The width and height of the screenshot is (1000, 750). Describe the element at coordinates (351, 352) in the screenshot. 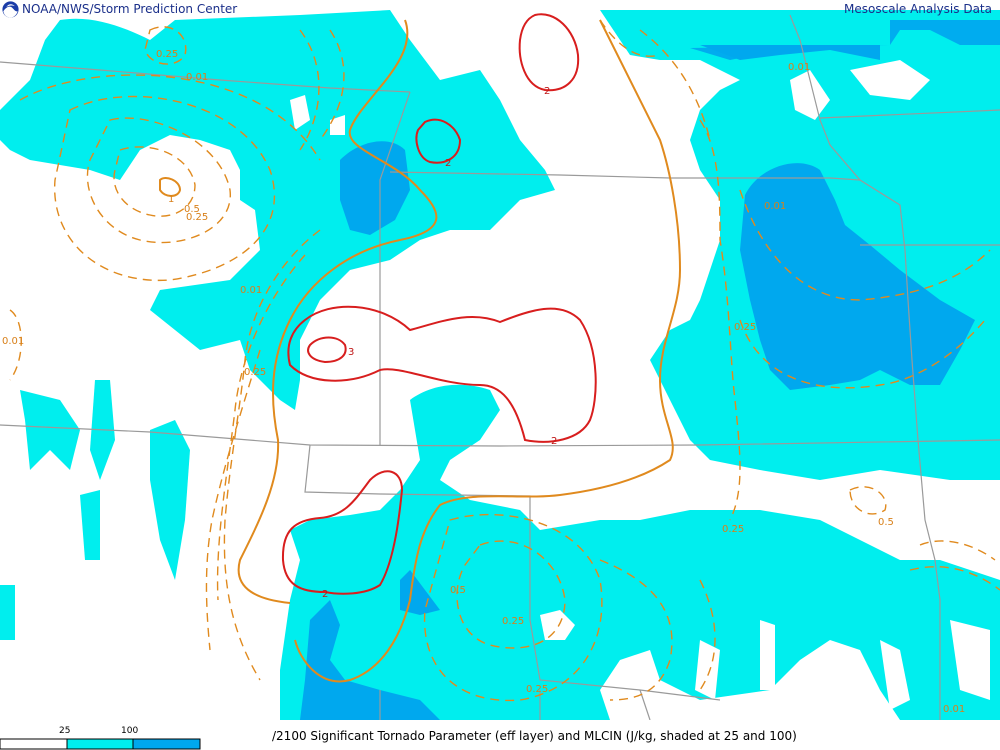

I see `red-label: 3` at that location.